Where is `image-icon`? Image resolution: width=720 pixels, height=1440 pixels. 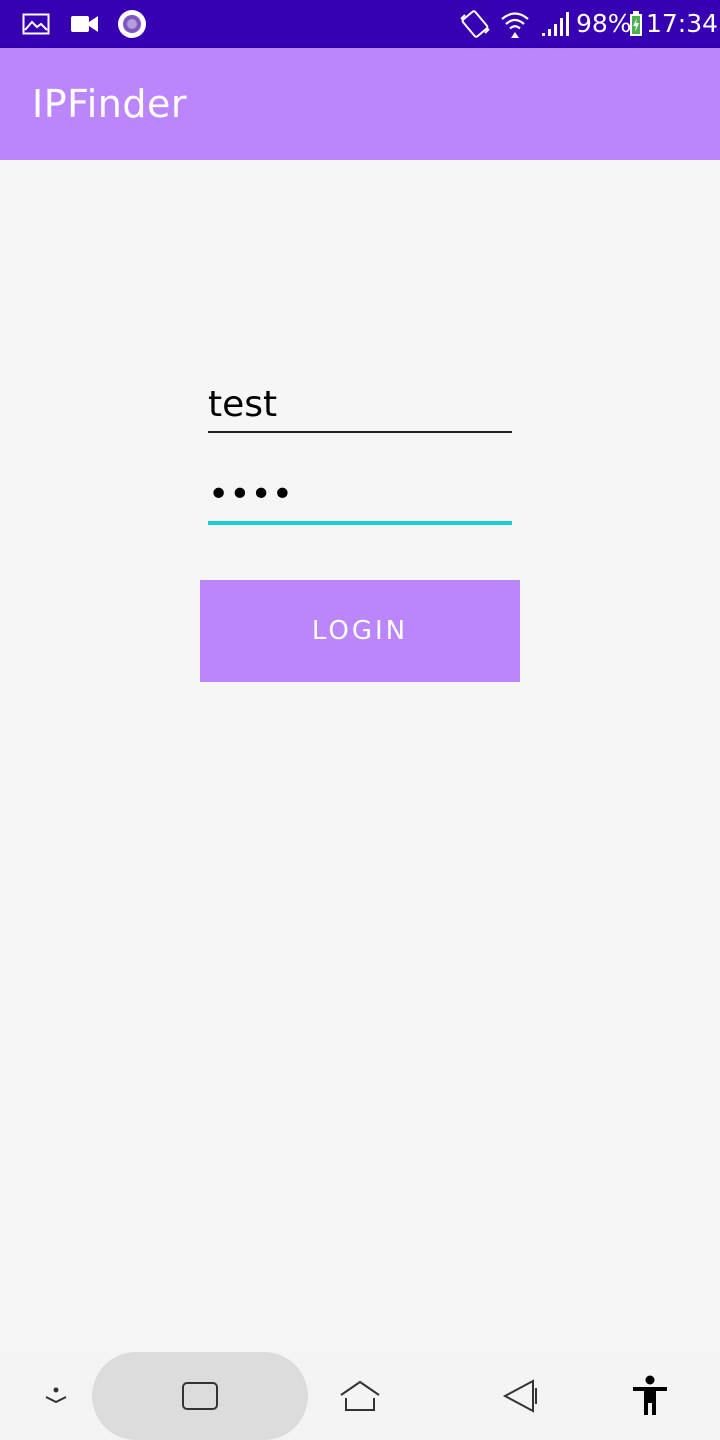 image-icon is located at coordinates (36, 24).